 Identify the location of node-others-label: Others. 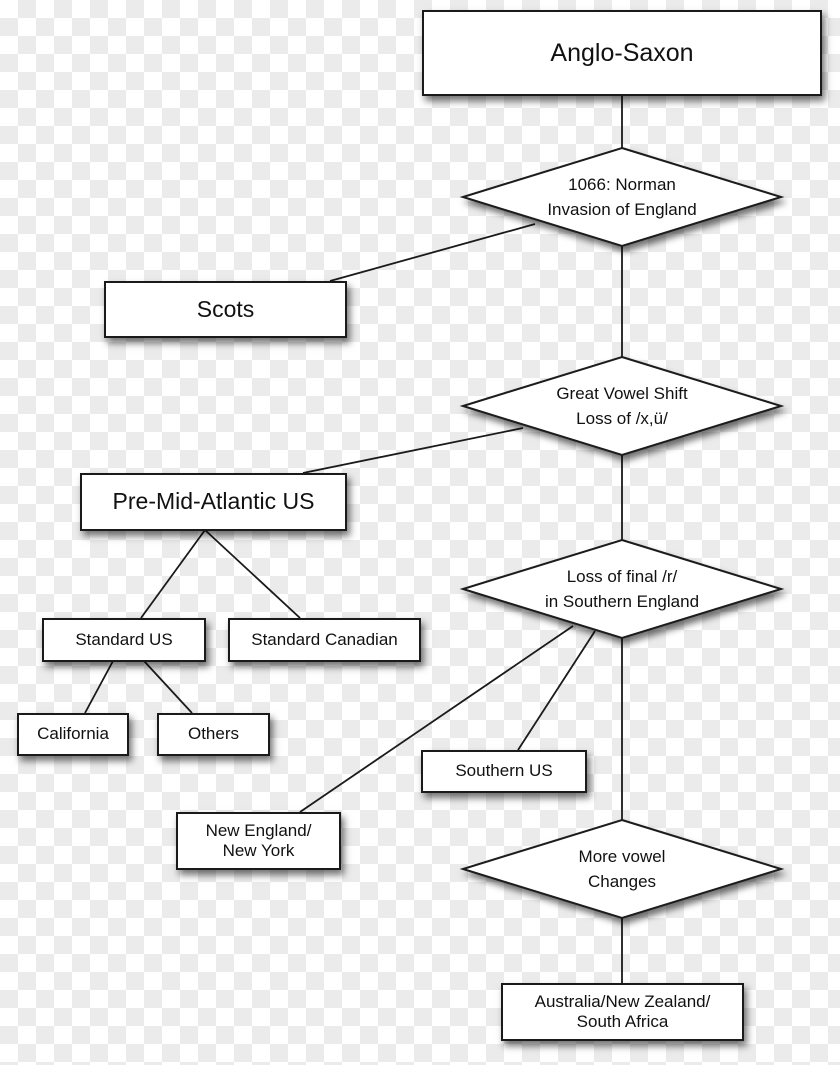
(213, 734).